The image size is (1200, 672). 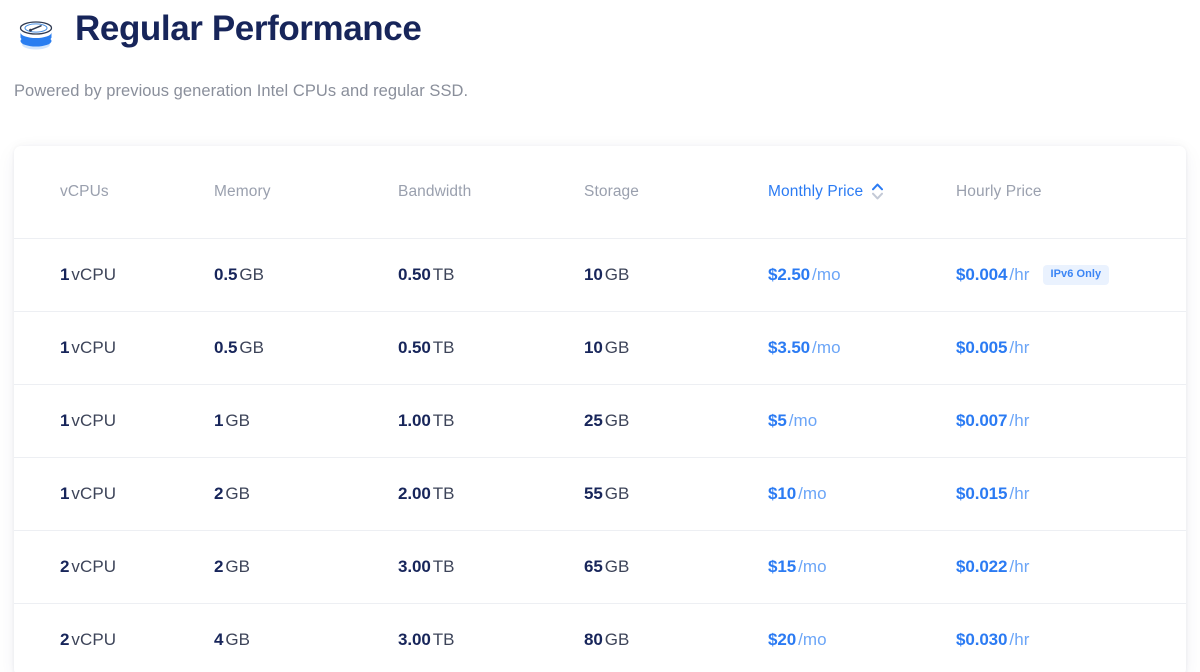 I want to click on monthly-value: $15, so click(x=782, y=566).